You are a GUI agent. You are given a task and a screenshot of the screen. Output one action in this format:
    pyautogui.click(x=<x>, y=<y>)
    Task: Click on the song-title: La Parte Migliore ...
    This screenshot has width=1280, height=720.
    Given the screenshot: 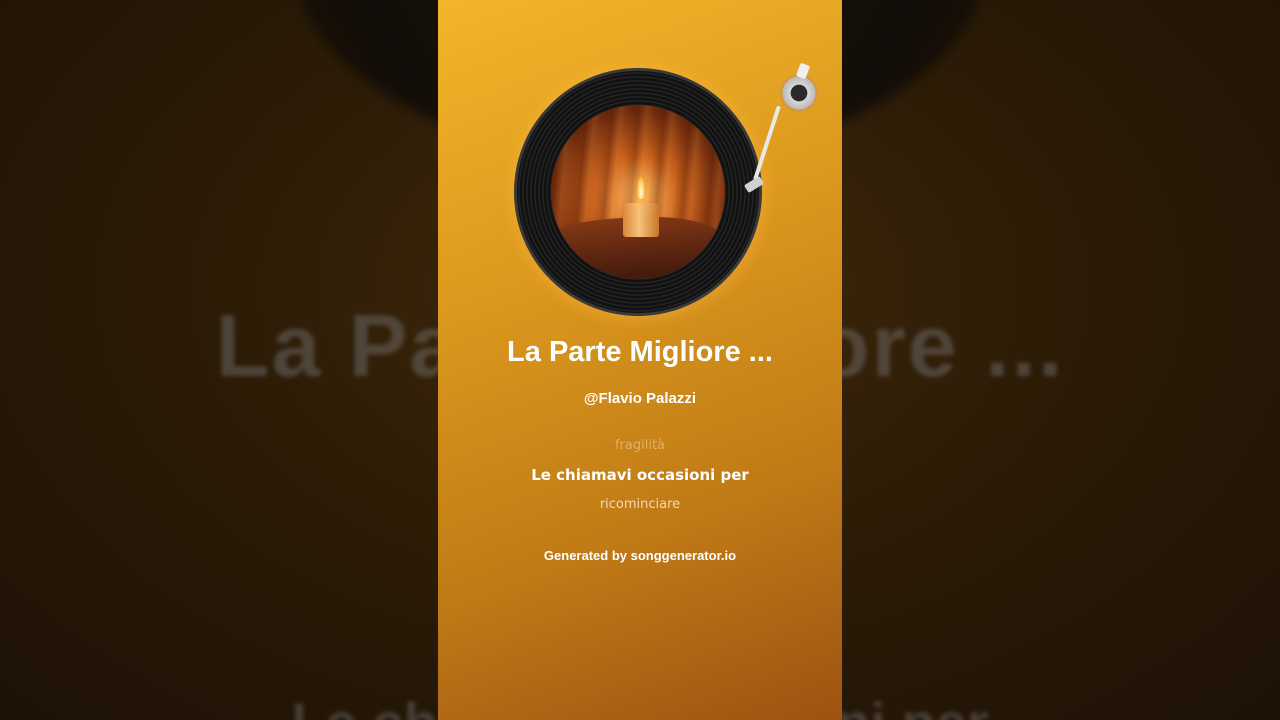 What is the action you would take?
    pyautogui.click(x=640, y=352)
    